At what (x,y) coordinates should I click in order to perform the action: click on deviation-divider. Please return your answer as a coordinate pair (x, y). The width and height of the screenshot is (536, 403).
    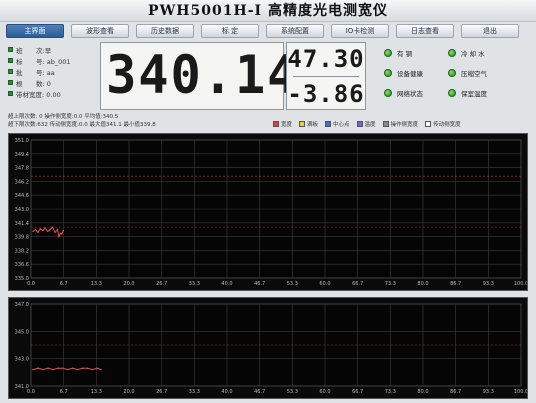
    Looking at the image, I should click on (326, 76).